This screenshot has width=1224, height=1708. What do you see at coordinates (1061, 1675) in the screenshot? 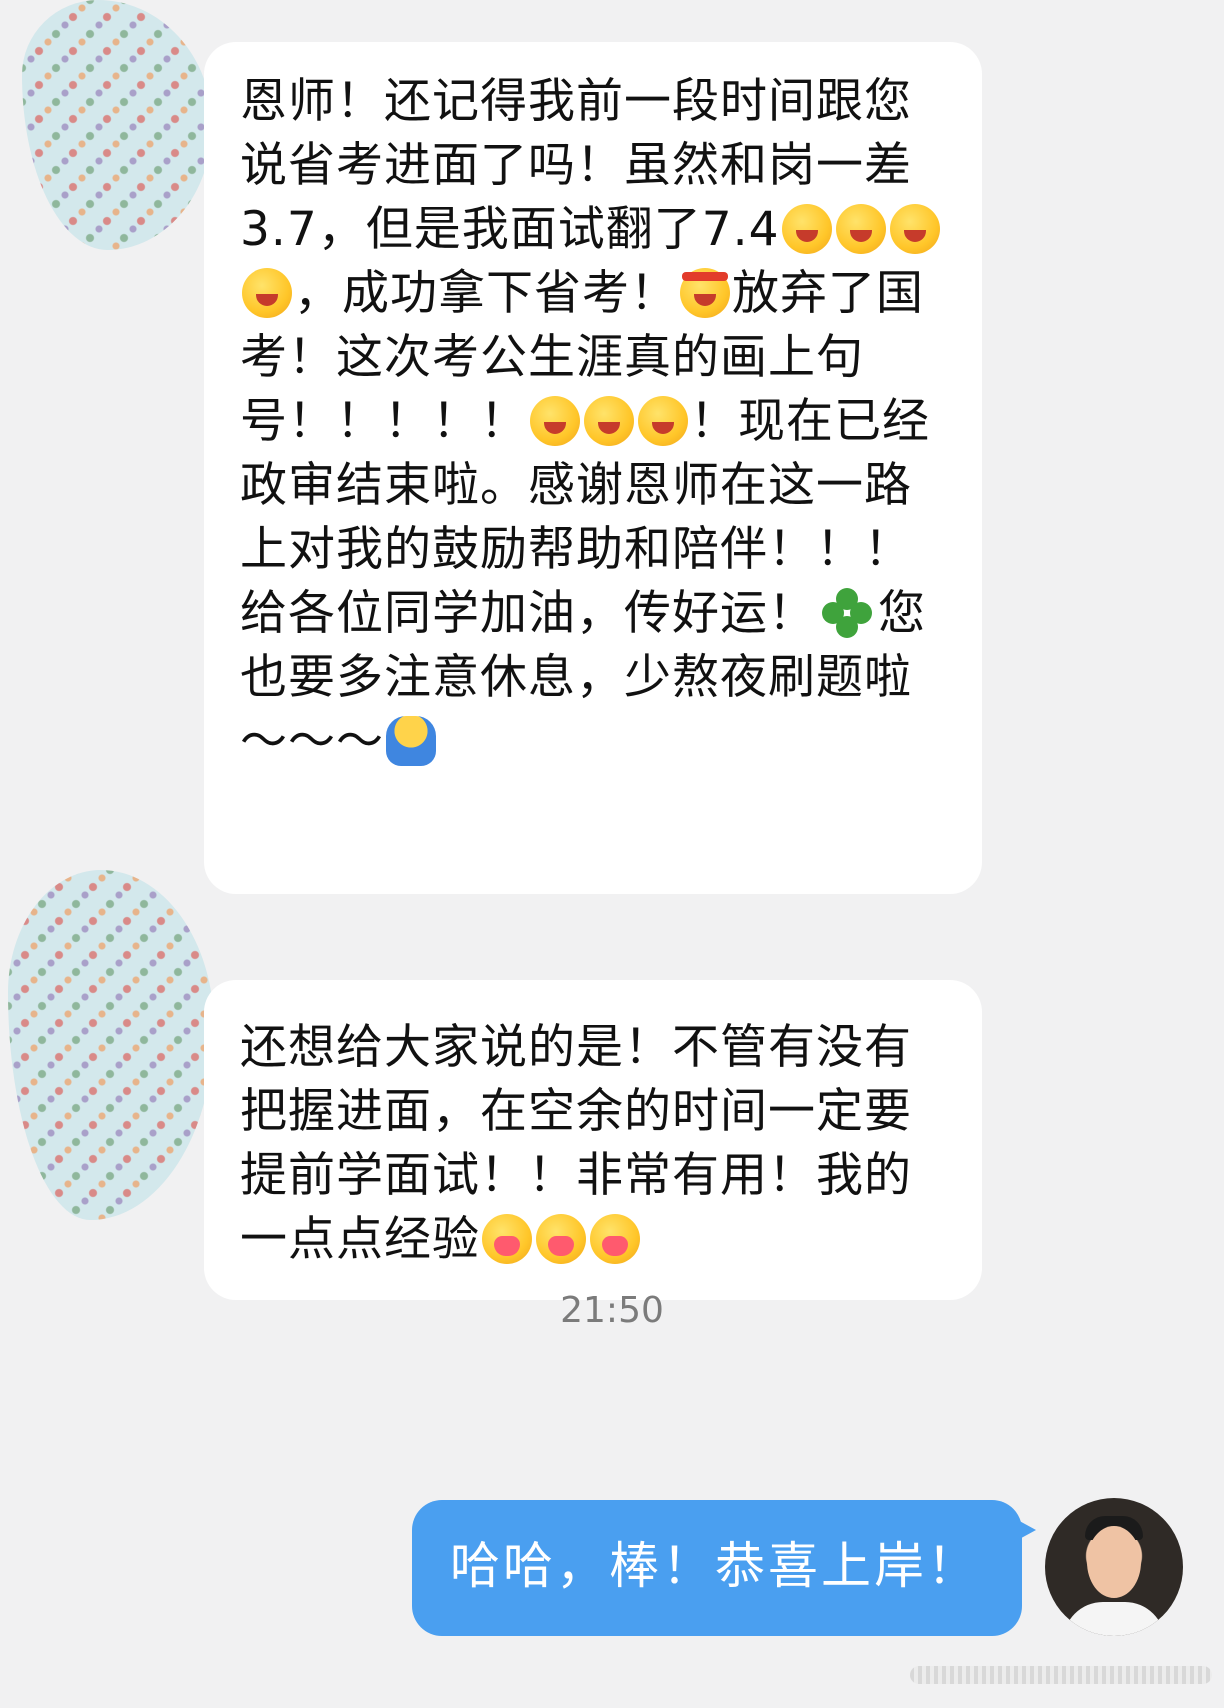
I see `bottom-handle` at bounding box center [1061, 1675].